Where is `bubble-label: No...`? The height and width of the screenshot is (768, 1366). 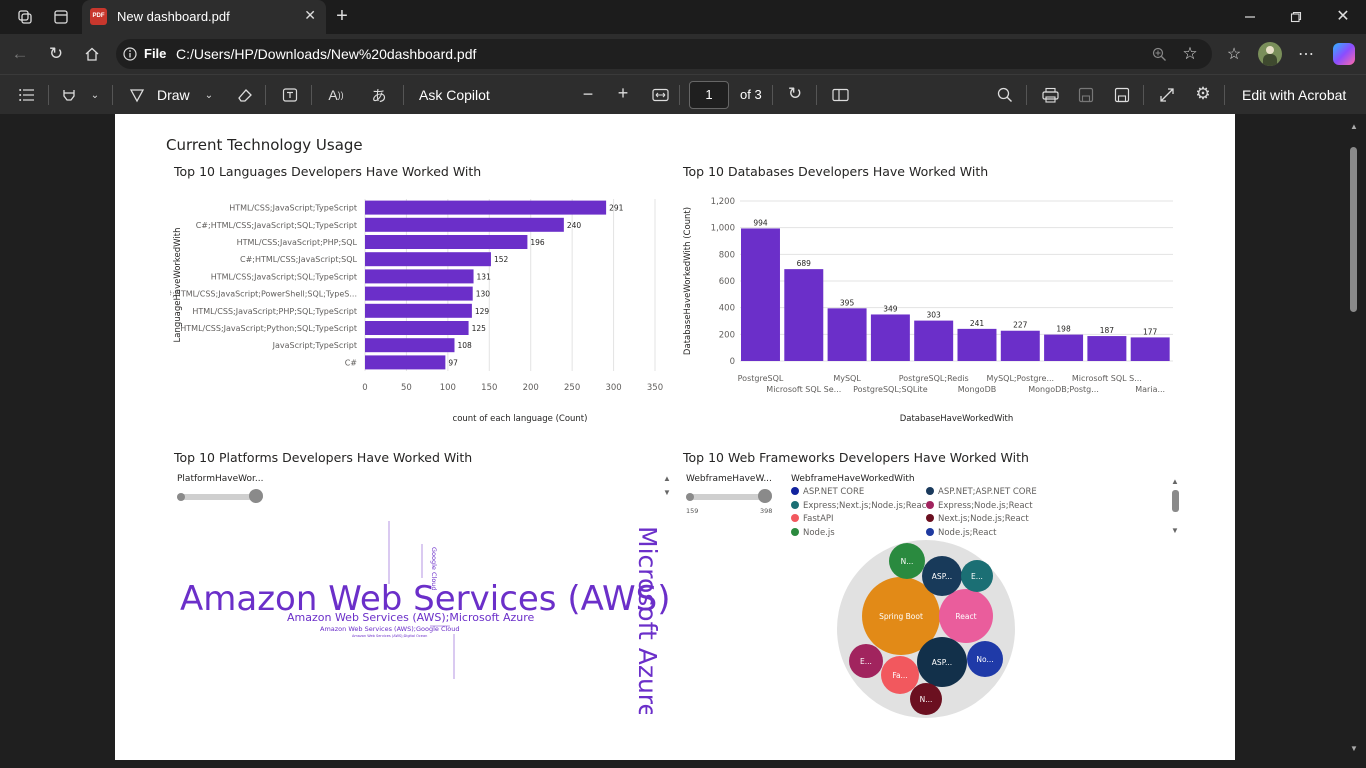
bubble-label: No... is located at coordinates (984, 659).